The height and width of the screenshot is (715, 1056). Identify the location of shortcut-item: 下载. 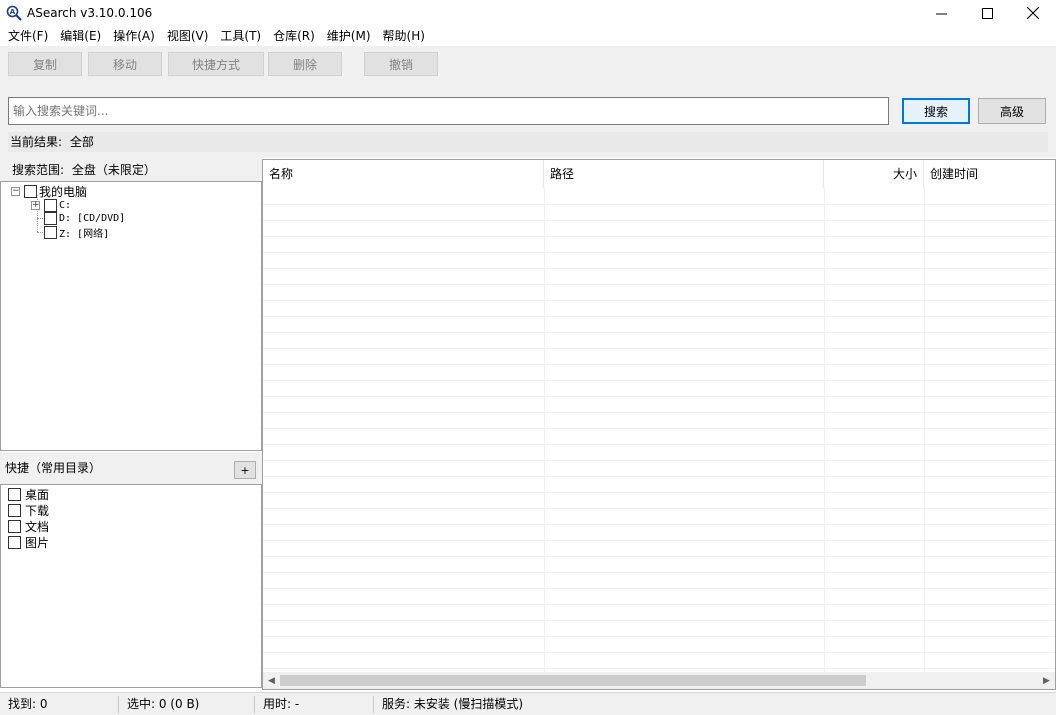
(28, 510).